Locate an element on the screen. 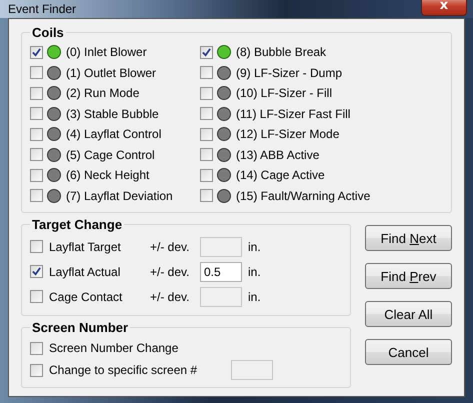 The height and width of the screenshot is (403, 473). coil-label: (13) ABB Active is located at coordinates (278, 155).